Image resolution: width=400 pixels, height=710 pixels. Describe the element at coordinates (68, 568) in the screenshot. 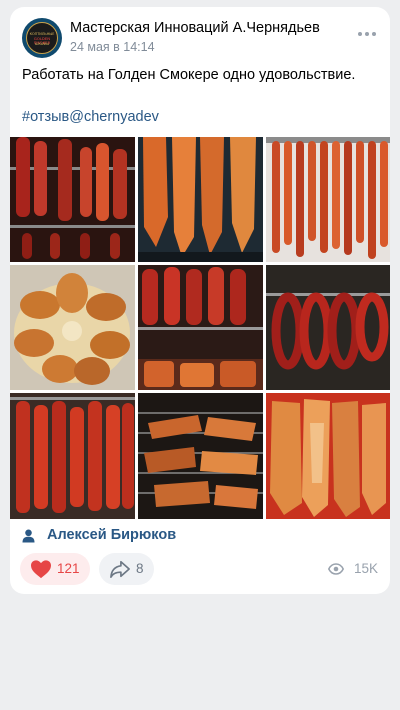

I see `like-count: 121` at that location.